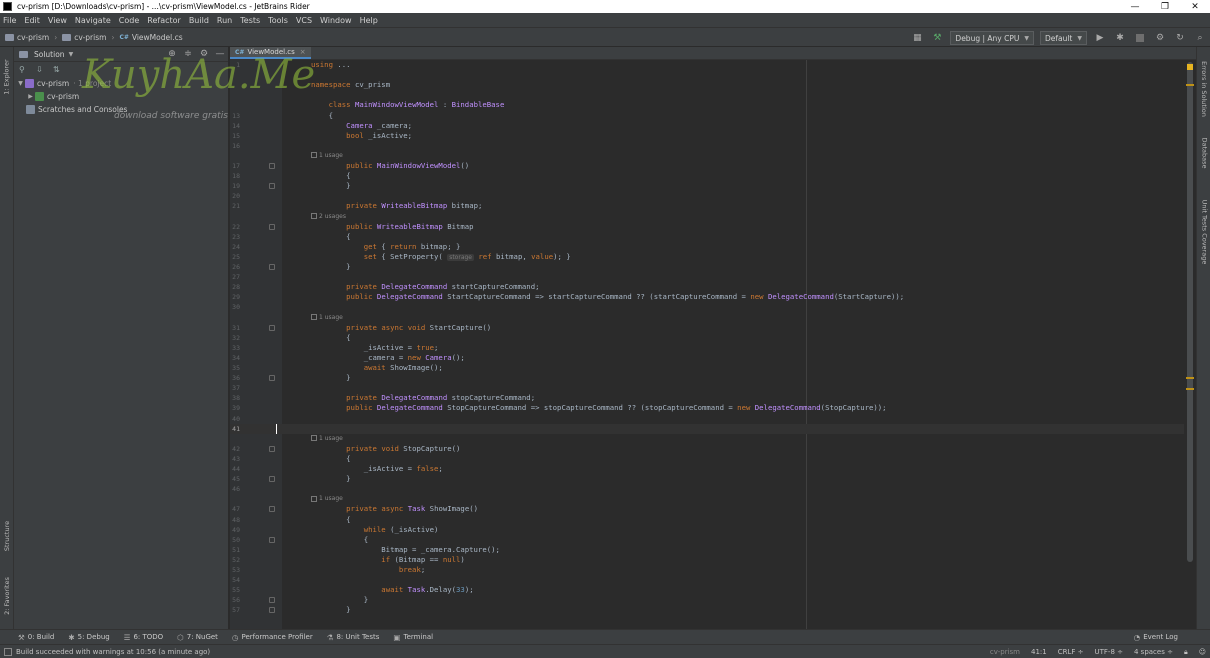  Describe the element at coordinates (1180, 38) in the screenshot. I see `update-icon: ↻` at that location.